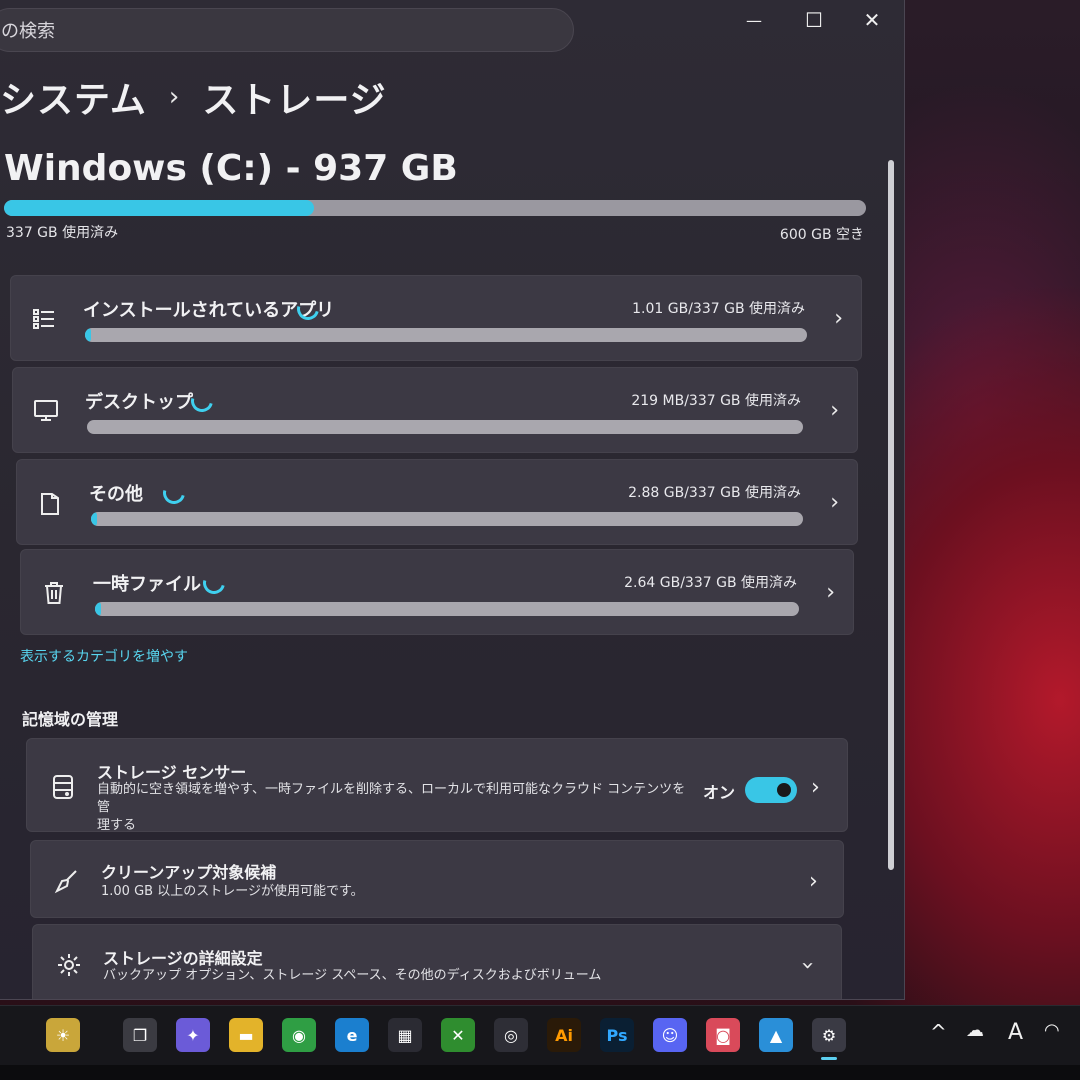 The width and height of the screenshot is (1080, 1080). I want to click on photos-icon: ▲, so click(776, 1035).